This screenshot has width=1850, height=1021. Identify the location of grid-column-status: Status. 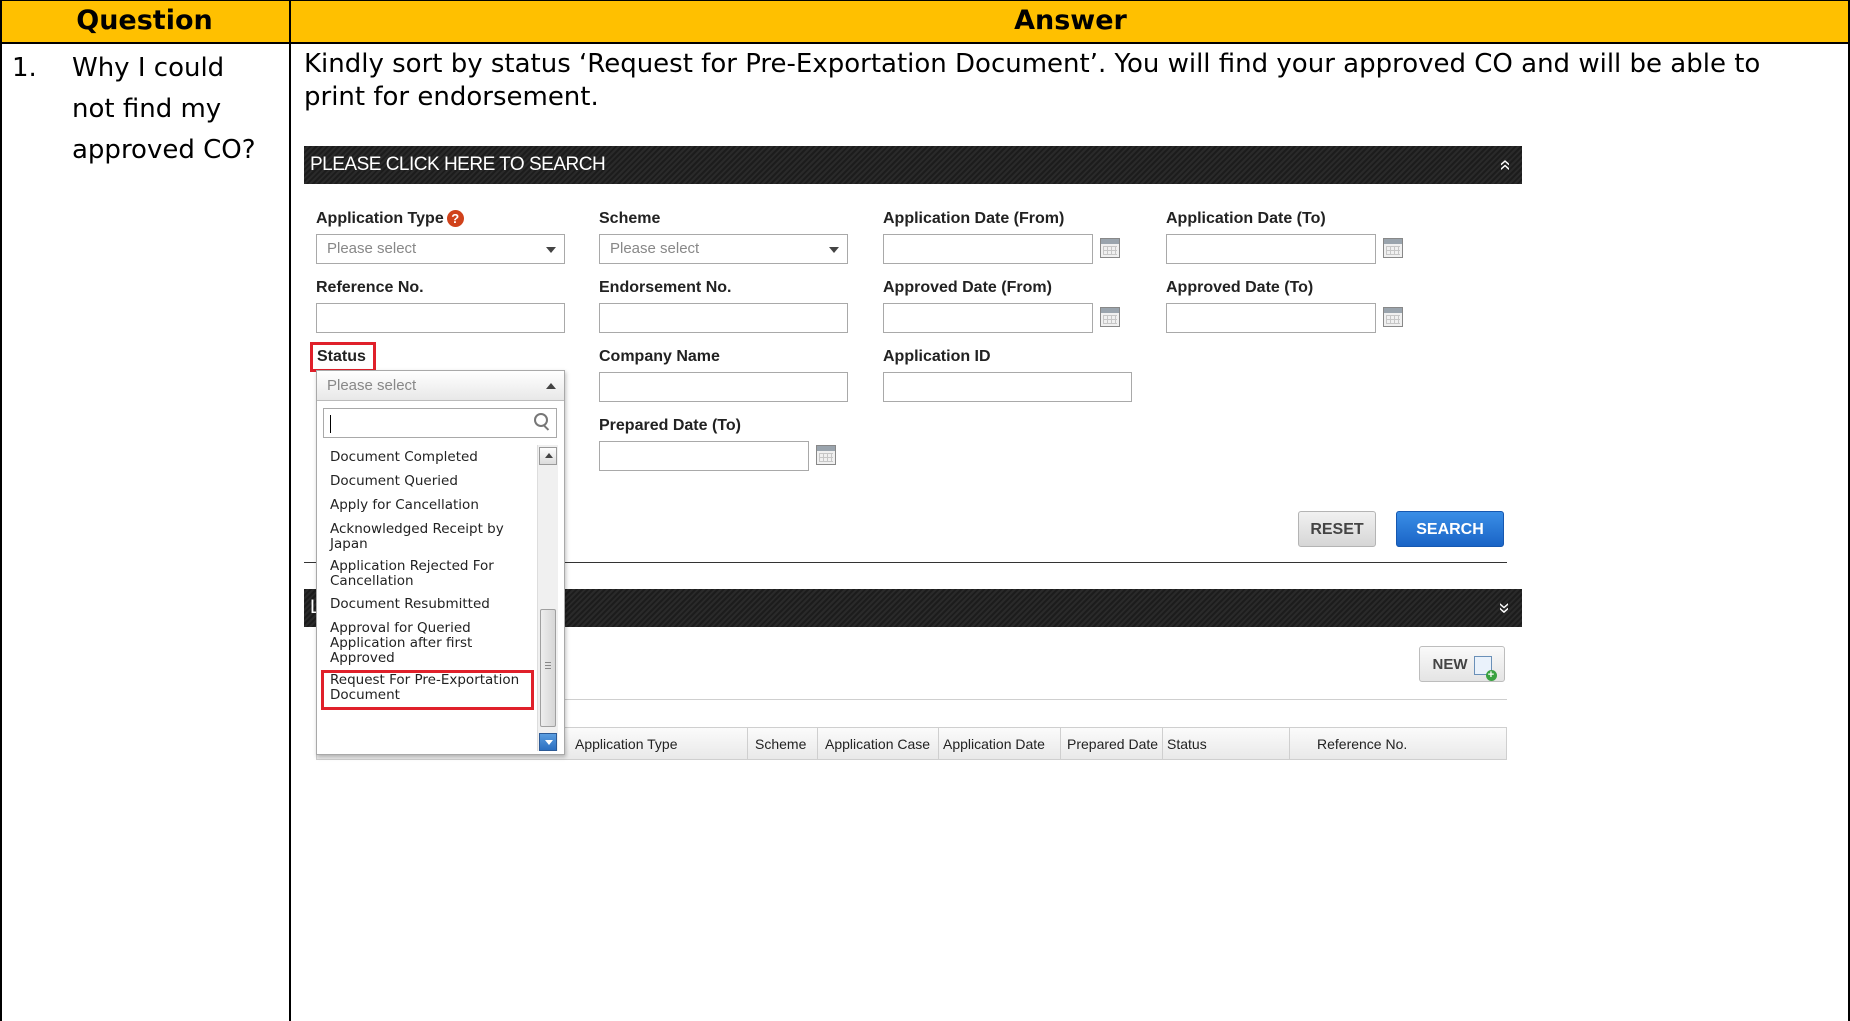
(1187, 744).